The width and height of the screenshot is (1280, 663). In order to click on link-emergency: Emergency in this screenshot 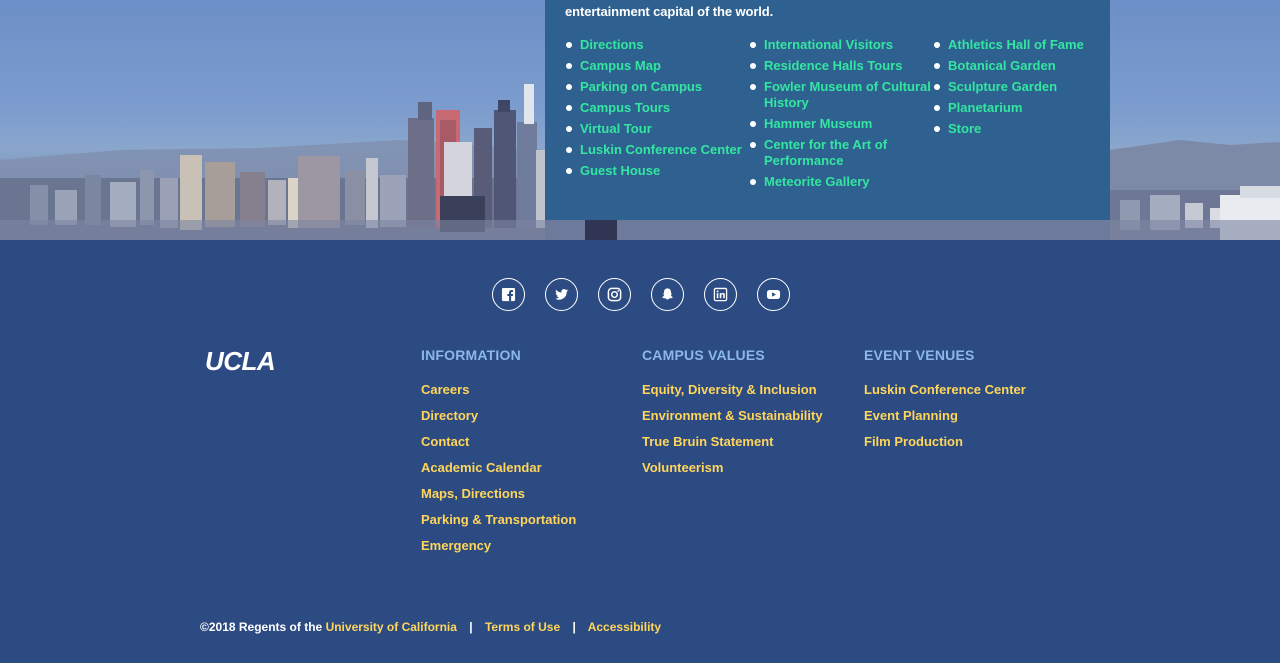, I will do `click(456, 545)`.